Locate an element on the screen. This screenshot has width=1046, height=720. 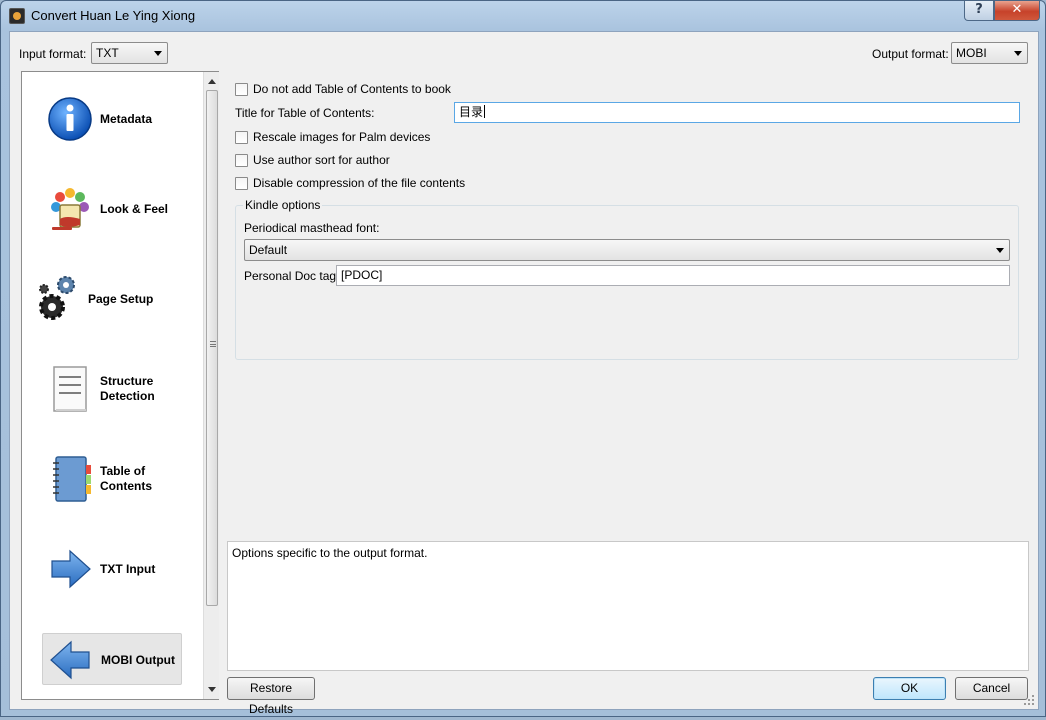
input-format-value: TXT is located at coordinates (107, 53).